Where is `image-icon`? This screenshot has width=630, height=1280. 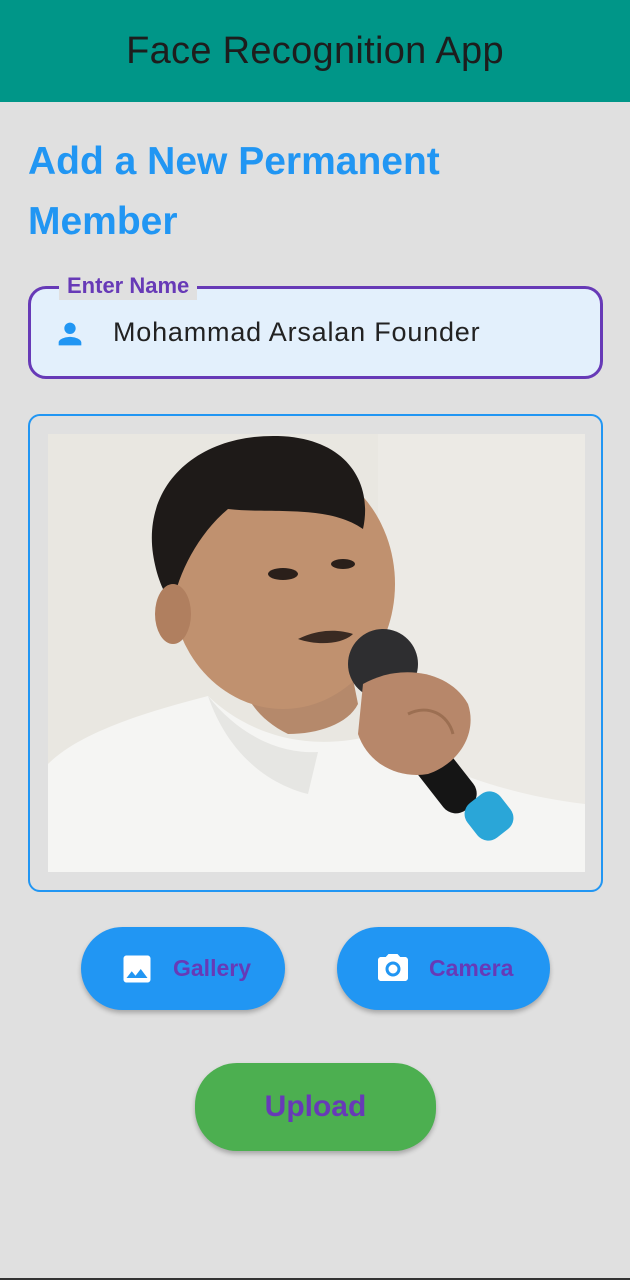 image-icon is located at coordinates (137, 969).